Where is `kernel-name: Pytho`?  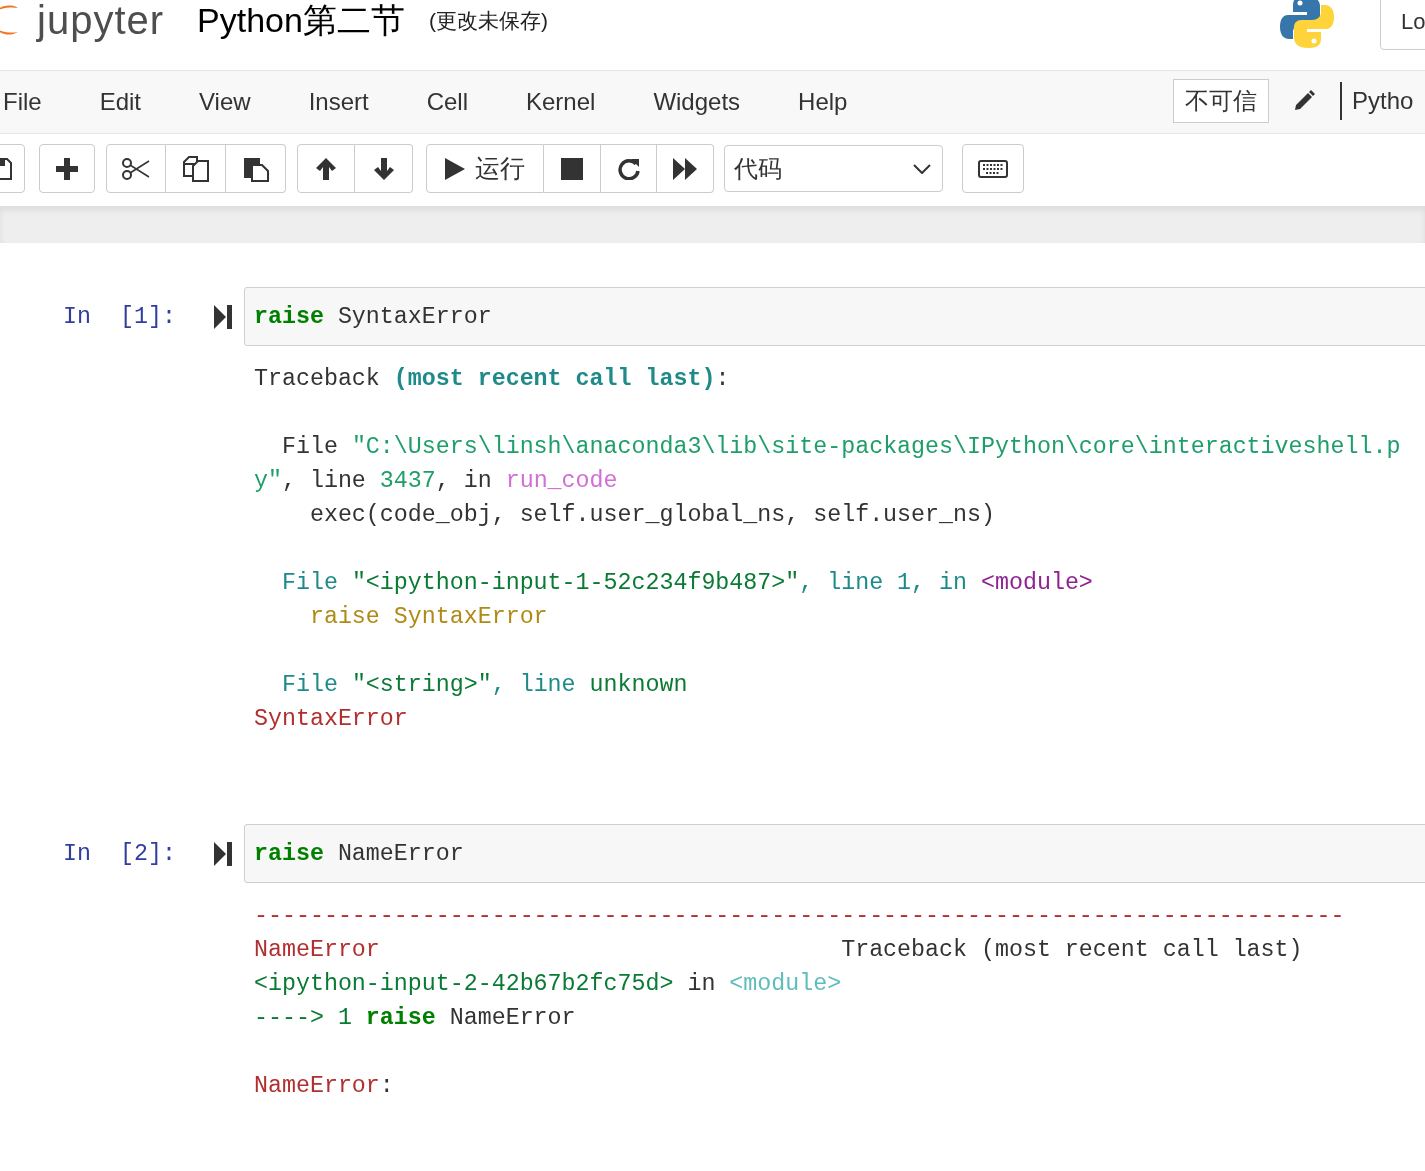
kernel-name: Pytho is located at coordinates (1383, 101).